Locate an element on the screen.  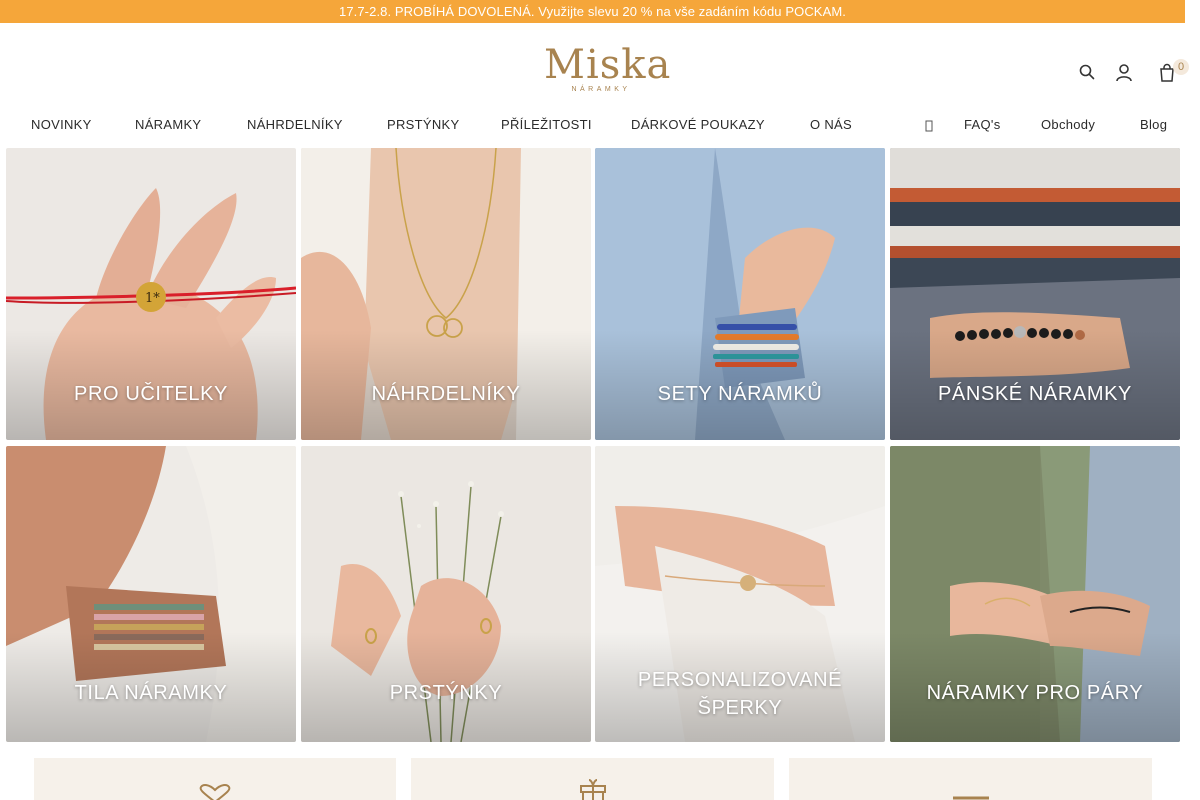
category-tile-personalizovane-sperky: PERSONALIZOVANÉ ŠPERKY is located at coordinates (740, 594).